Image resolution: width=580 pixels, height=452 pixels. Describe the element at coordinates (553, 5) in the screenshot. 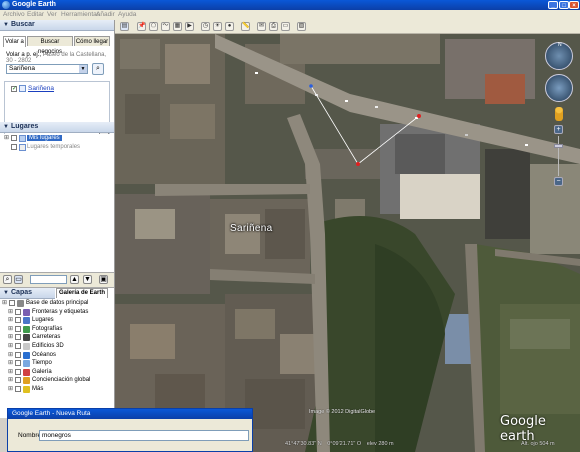

I see `minimize-button: _` at that location.